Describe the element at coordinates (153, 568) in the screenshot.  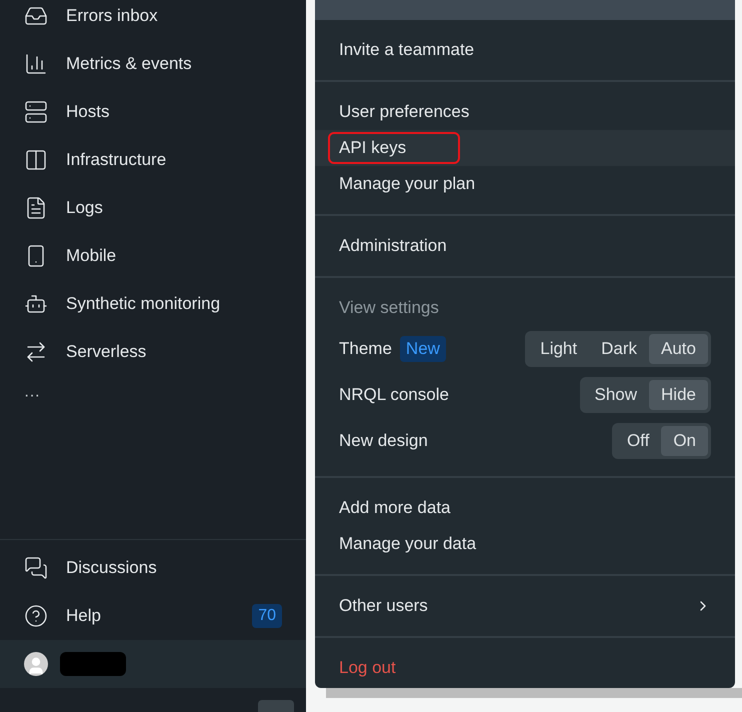
I see `nav-item: Discussions` at that location.